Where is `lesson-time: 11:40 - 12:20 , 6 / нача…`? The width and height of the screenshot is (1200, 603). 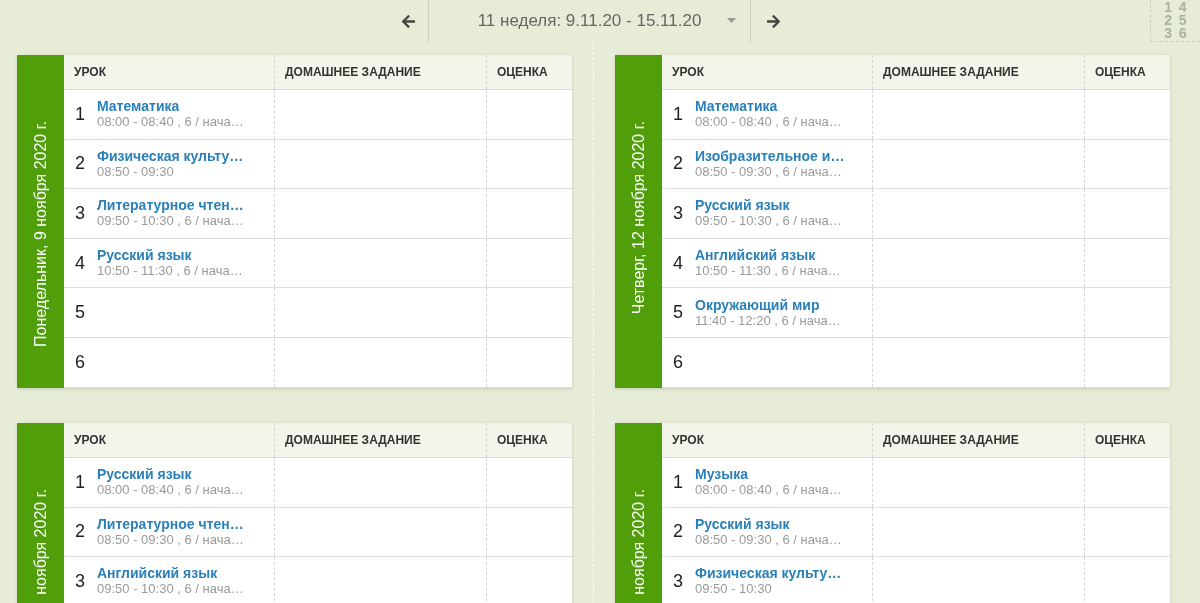 lesson-time: 11:40 - 12:20 , 6 / нача… is located at coordinates (768, 320).